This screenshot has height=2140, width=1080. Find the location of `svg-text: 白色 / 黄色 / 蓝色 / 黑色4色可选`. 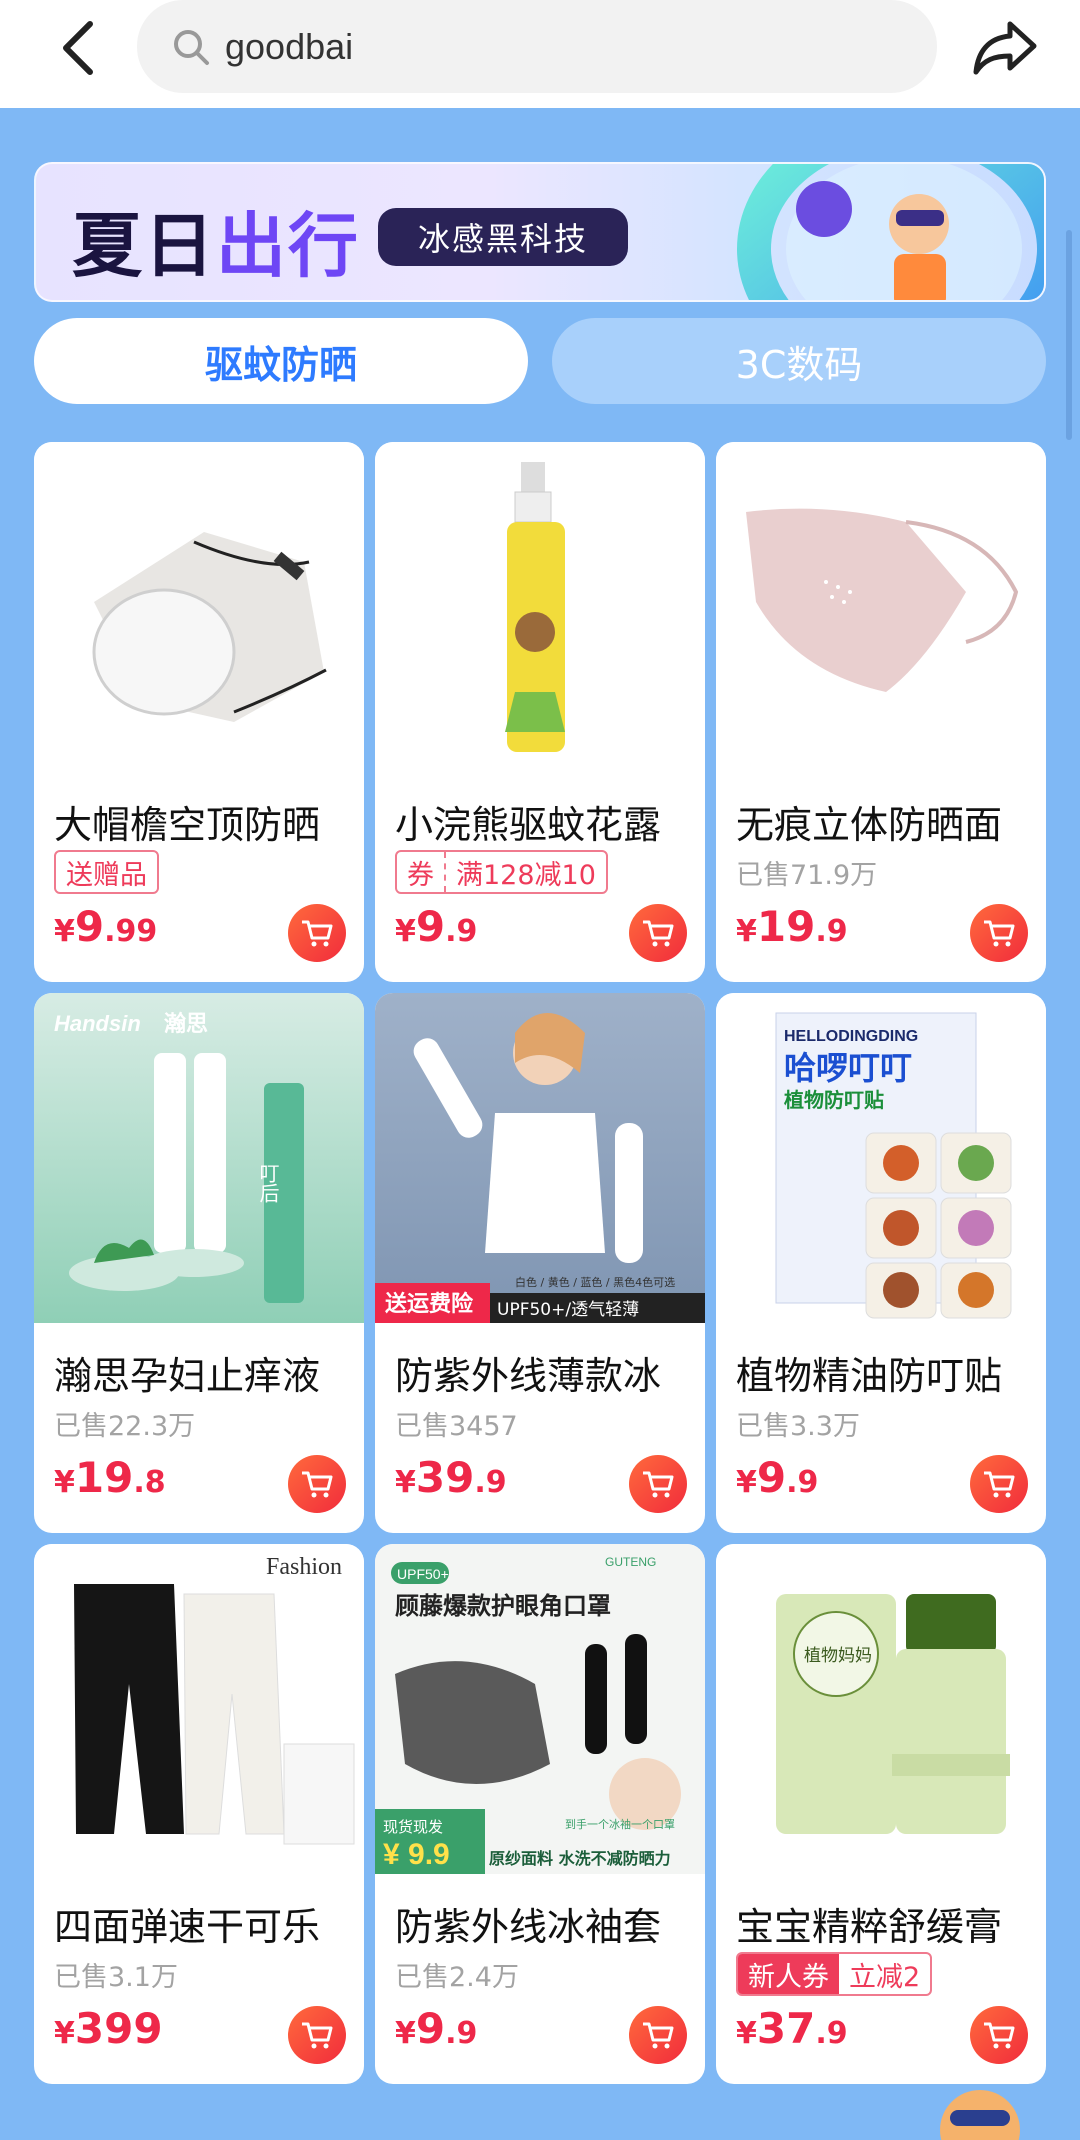

svg-text: 白色 / 黄色 / 蓝色 / 黑色4色可选 is located at coordinates (595, 1282).